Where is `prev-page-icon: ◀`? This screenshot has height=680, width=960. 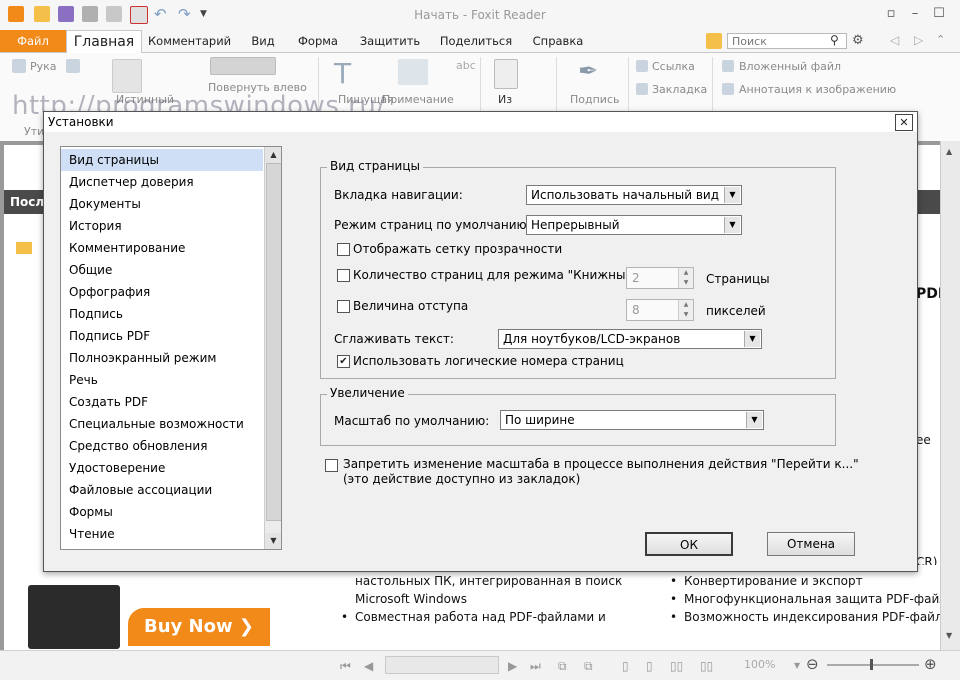 prev-page-icon: ◀ is located at coordinates (368, 666).